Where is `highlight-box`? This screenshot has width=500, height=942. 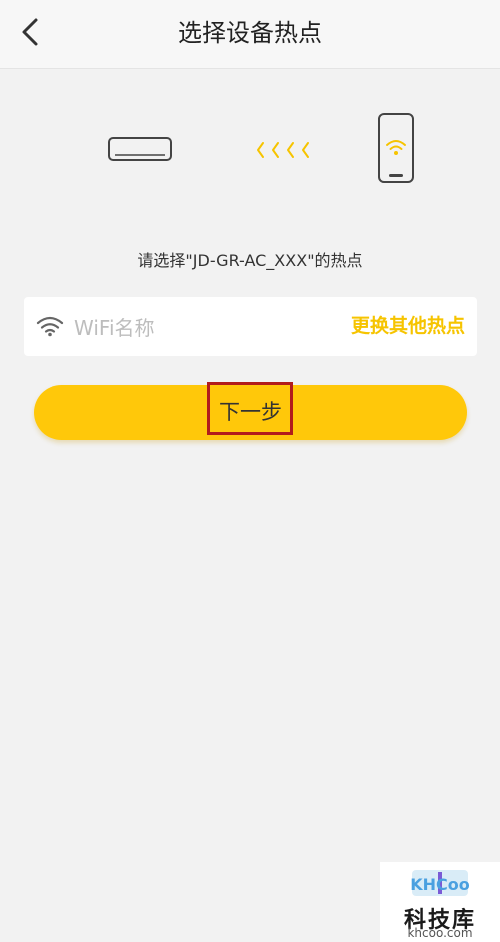 highlight-box is located at coordinates (250, 408).